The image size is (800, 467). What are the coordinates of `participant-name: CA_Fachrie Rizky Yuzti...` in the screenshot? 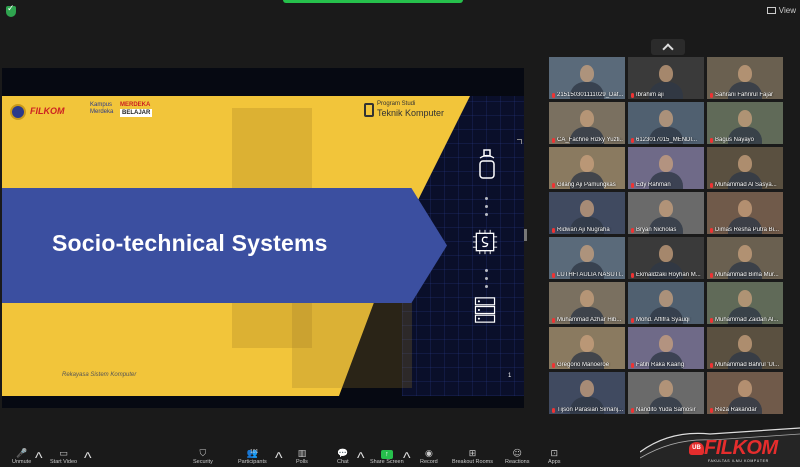 It's located at (587, 140).